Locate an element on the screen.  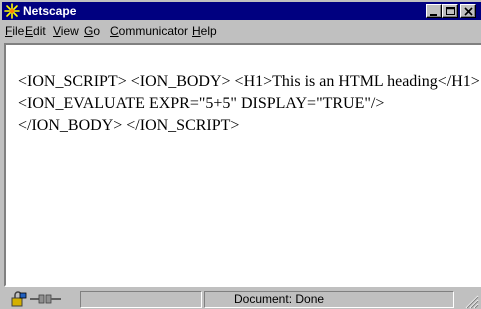
title-bar: Netscape is located at coordinates (241, 11).